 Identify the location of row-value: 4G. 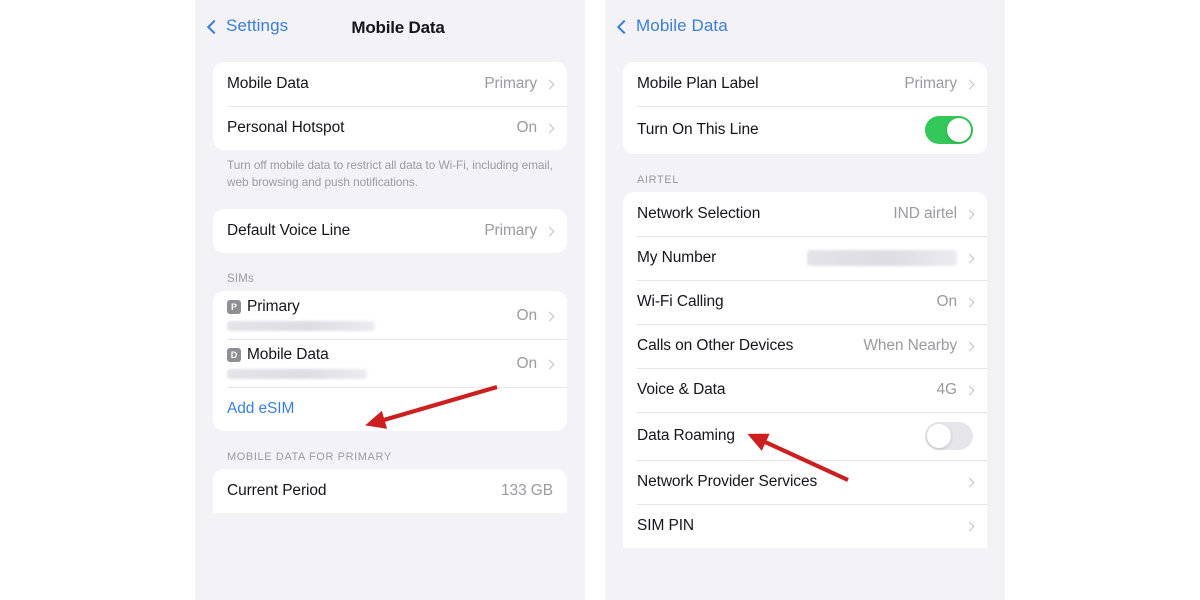
(947, 389).